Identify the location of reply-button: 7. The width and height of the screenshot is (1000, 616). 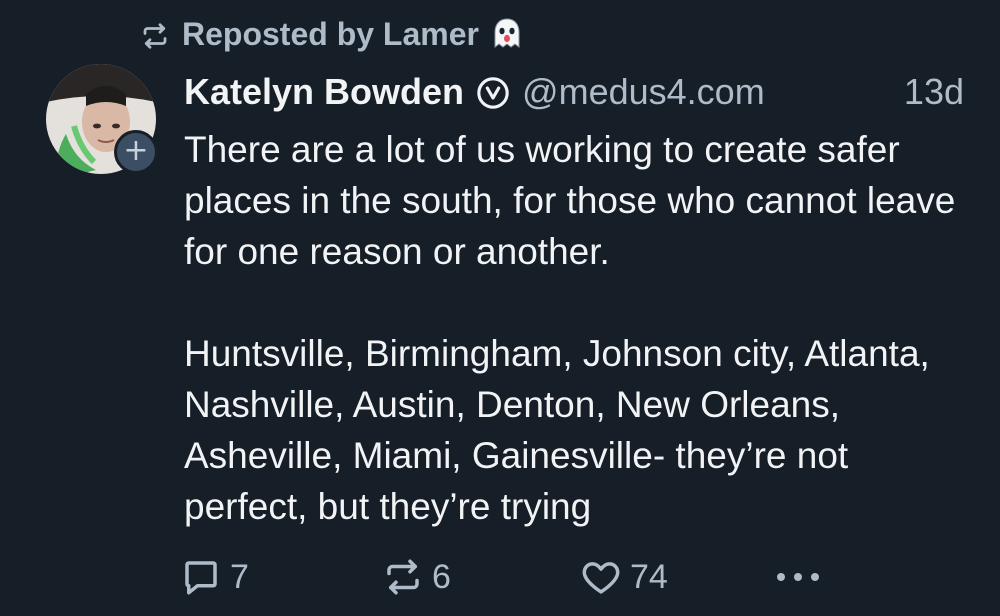
(214, 577).